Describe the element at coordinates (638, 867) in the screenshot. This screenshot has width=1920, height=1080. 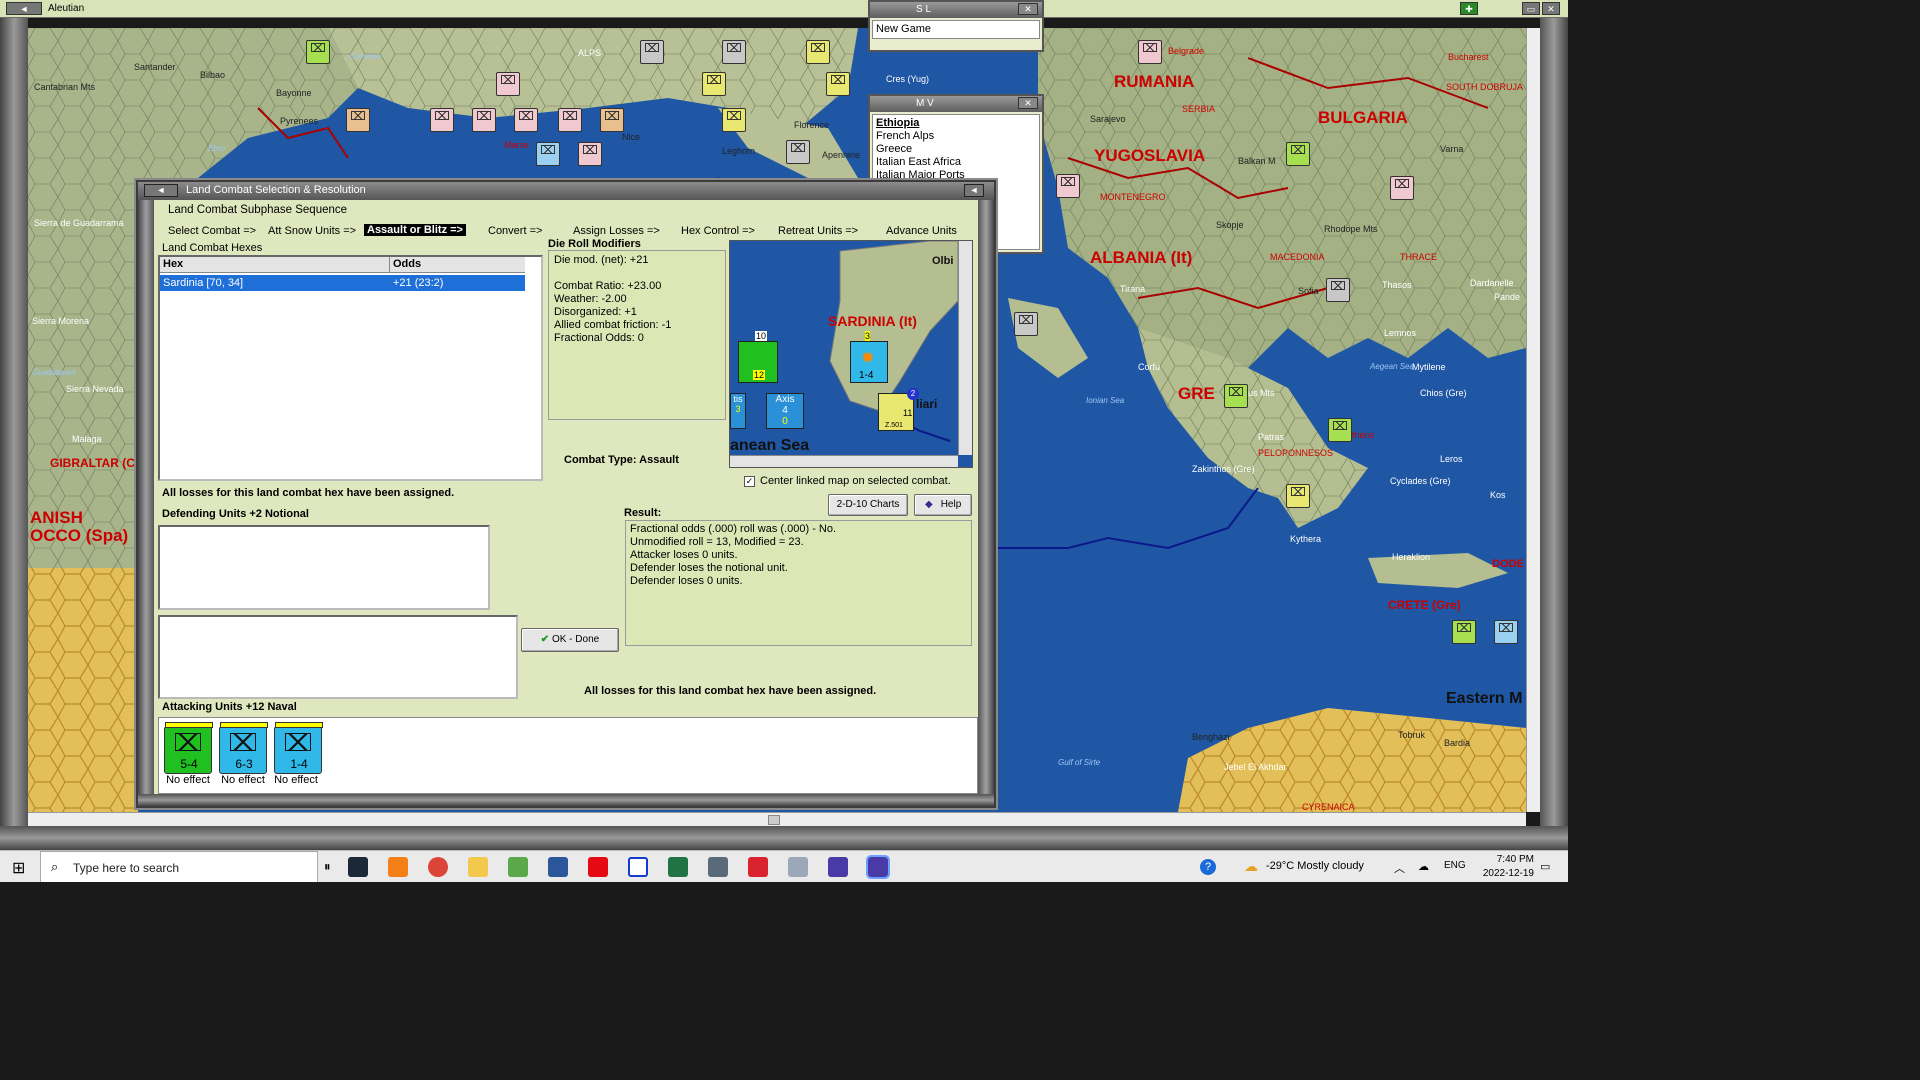
I see `disney-plus-icon` at that location.